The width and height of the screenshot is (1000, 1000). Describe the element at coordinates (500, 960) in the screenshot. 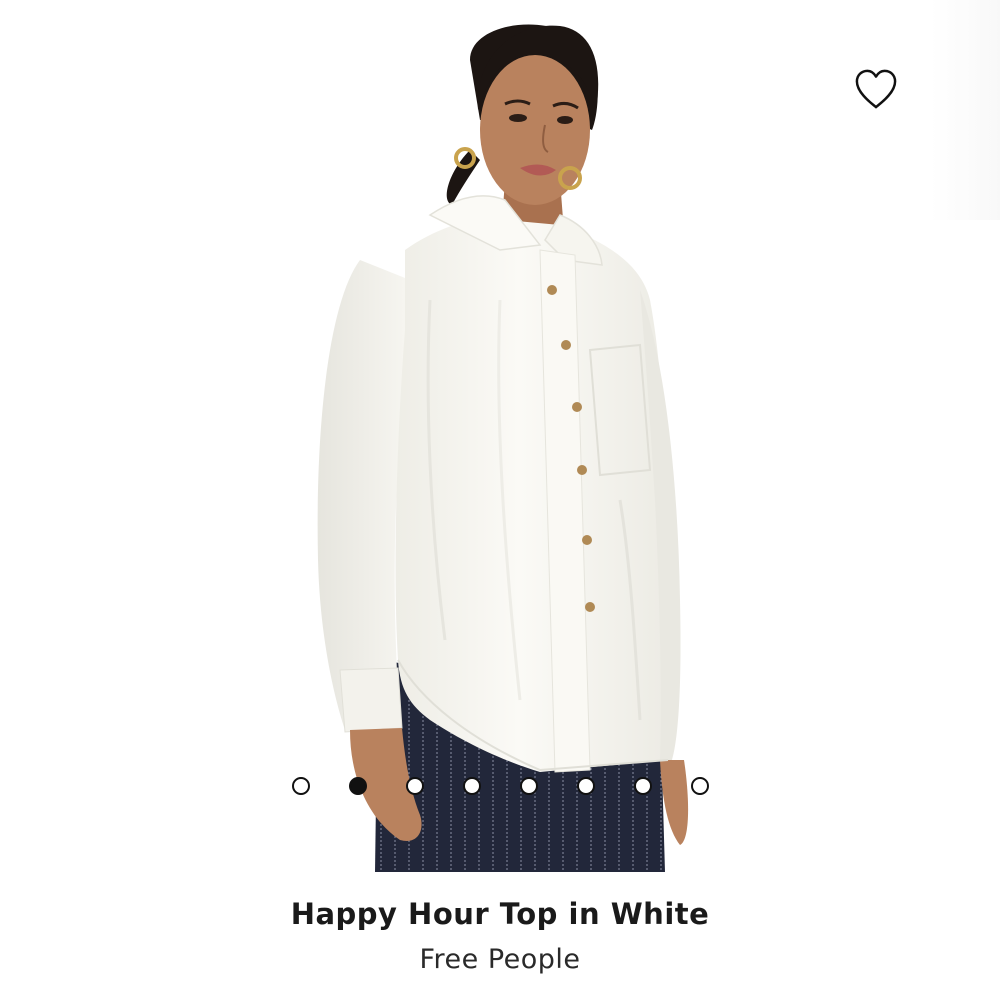

I see `product-brand: Free People` at that location.